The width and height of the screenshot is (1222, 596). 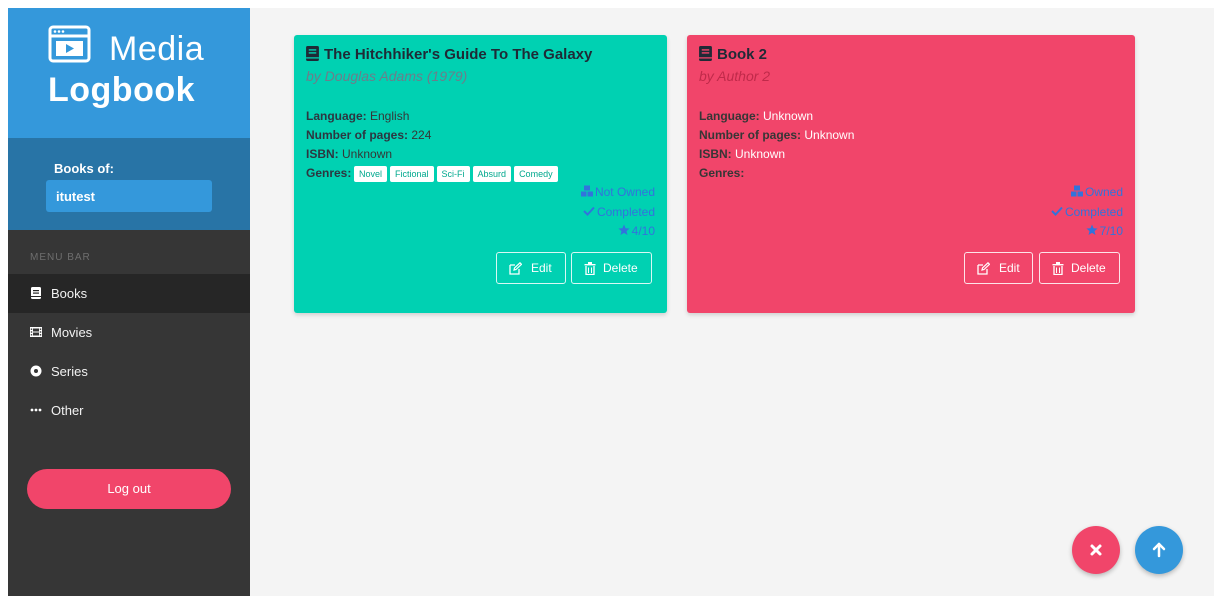 What do you see at coordinates (129, 196) in the screenshot?
I see `username-box: itutest` at bounding box center [129, 196].